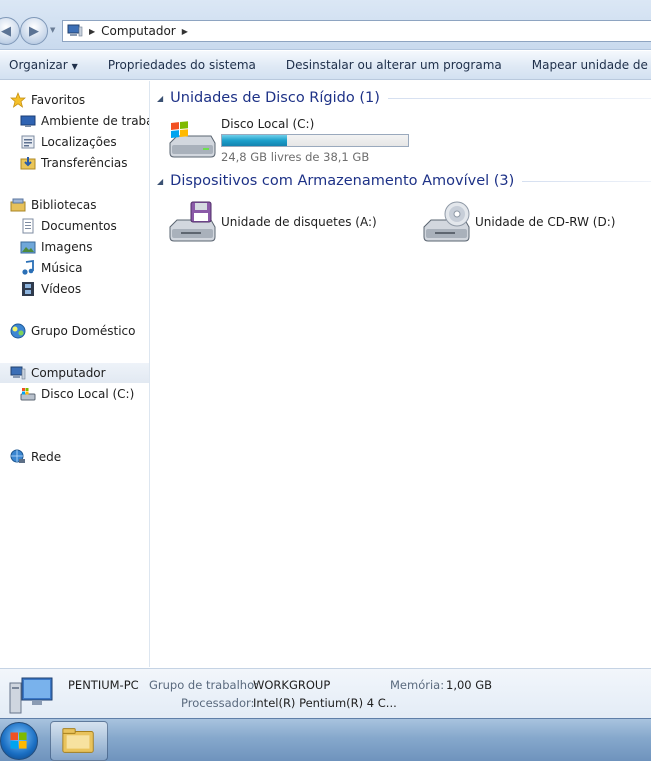 The image size is (651, 761). I want to click on floppy-drive-icon, so click(192, 221).